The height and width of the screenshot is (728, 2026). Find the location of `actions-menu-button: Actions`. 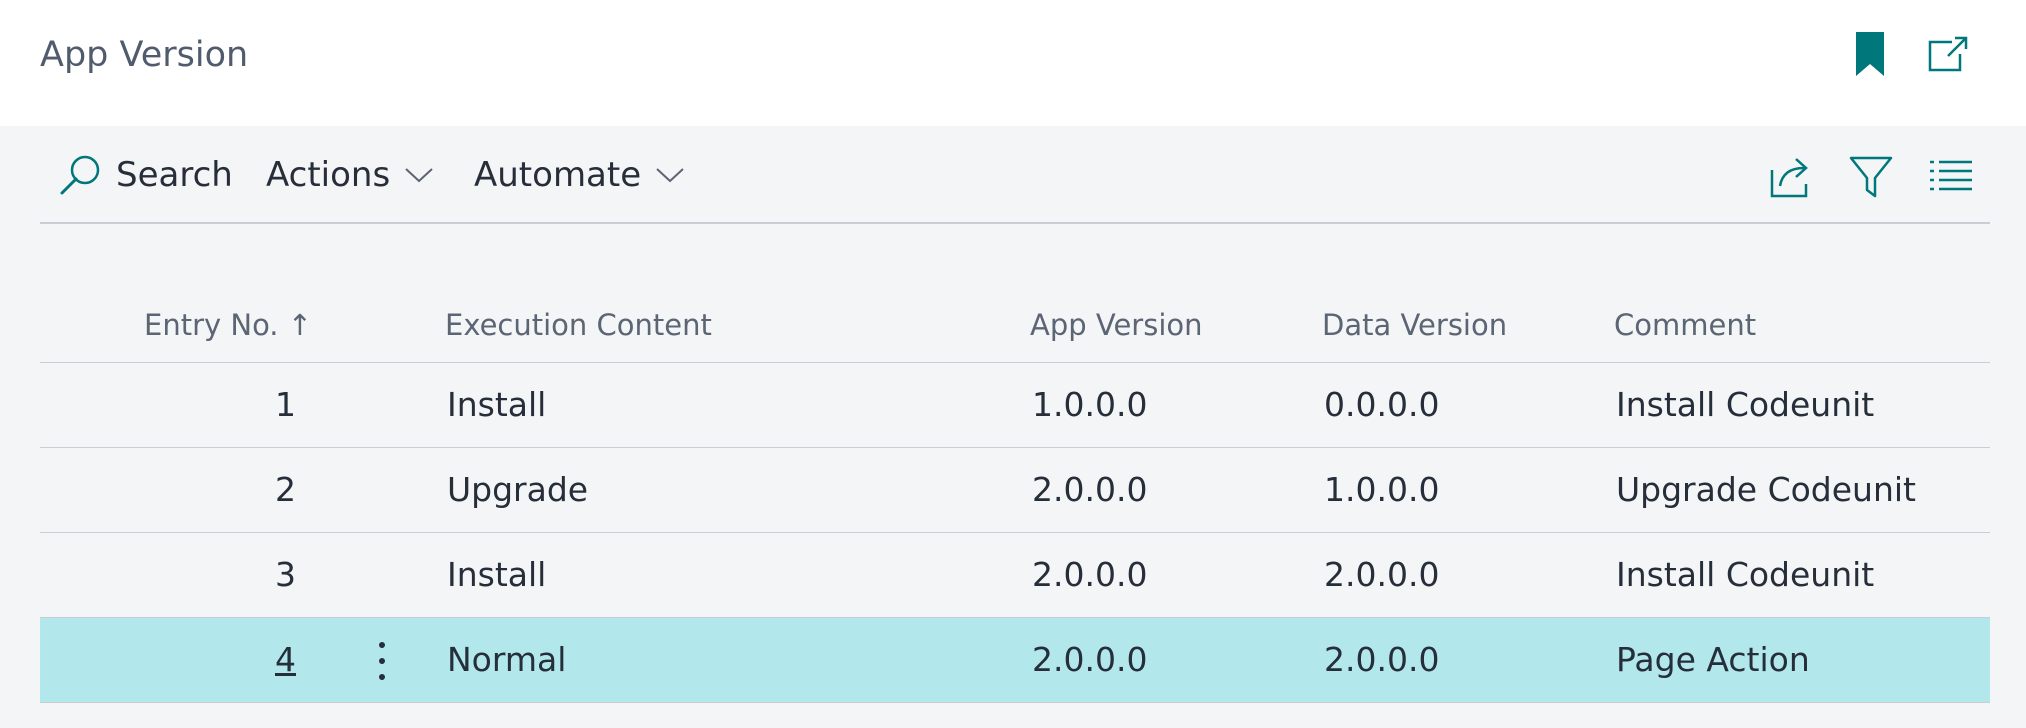

actions-menu-button: Actions is located at coordinates (350, 175).